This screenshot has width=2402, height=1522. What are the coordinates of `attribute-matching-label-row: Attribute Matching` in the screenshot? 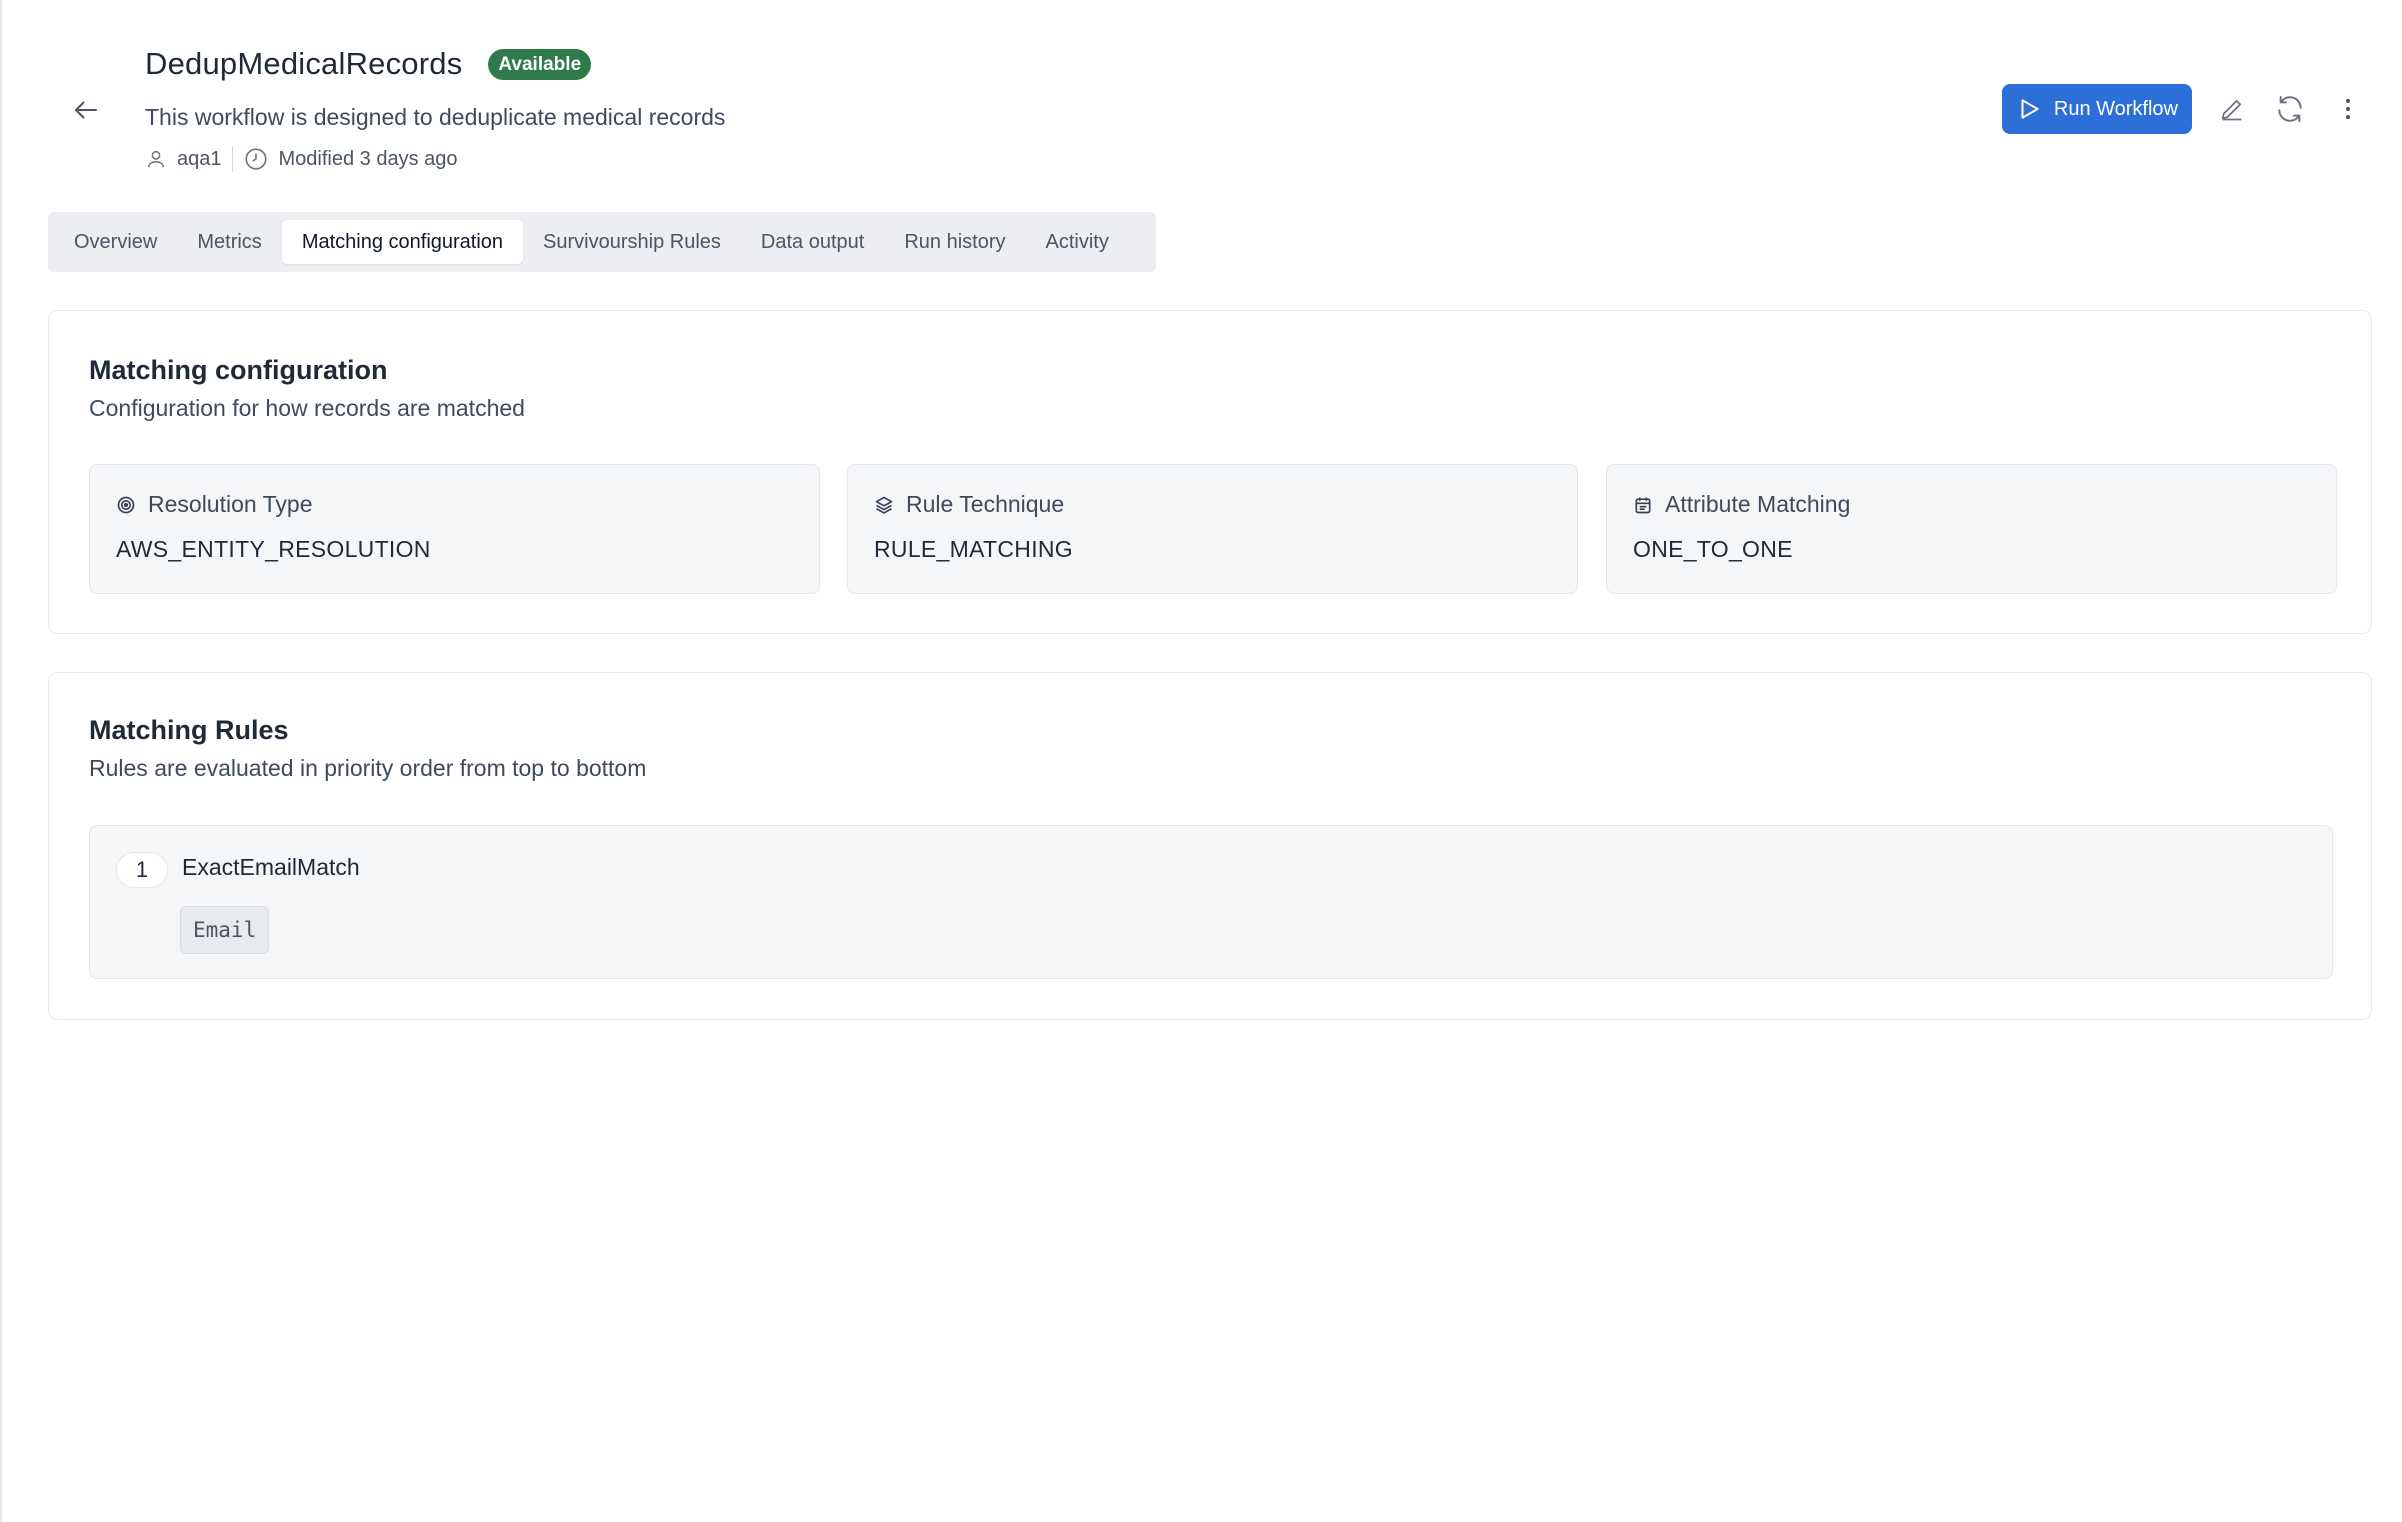 It's located at (1741, 504).